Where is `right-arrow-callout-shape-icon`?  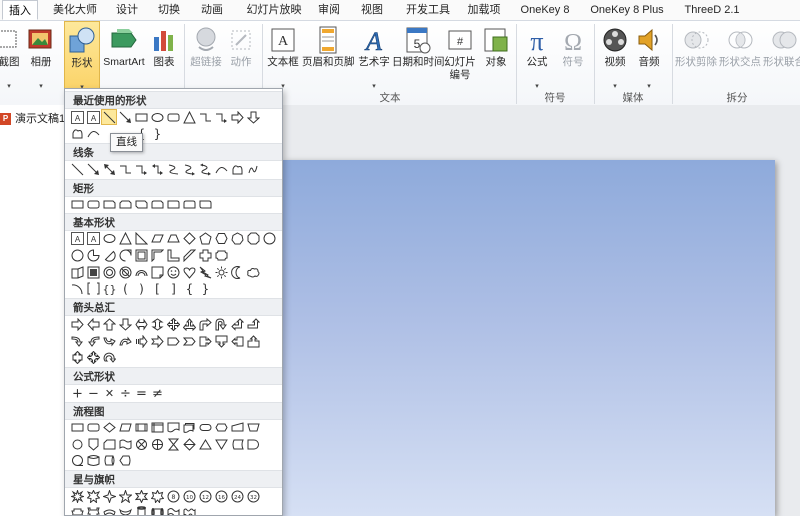 right-arrow-callout-shape-icon is located at coordinates (205, 341).